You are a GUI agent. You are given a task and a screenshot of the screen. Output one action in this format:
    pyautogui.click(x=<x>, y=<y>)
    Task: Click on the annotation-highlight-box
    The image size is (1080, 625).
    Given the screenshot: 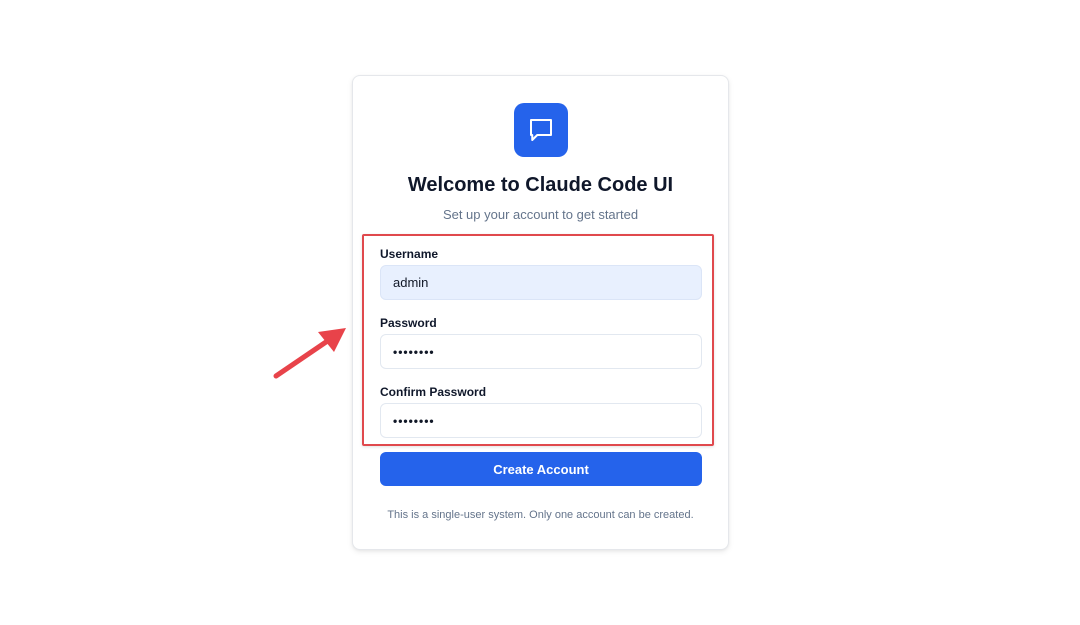 What is the action you would take?
    pyautogui.click(x=538, y=340)
    